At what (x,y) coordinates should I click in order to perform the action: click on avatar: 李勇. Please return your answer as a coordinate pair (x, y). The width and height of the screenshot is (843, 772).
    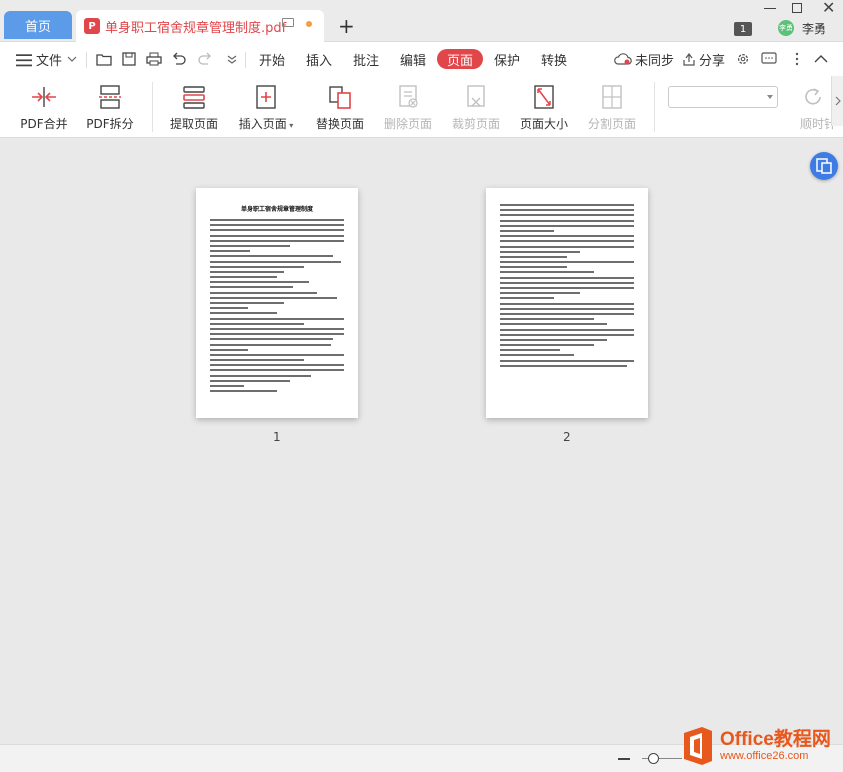
    Looking at the image, I should click on (786, 28).